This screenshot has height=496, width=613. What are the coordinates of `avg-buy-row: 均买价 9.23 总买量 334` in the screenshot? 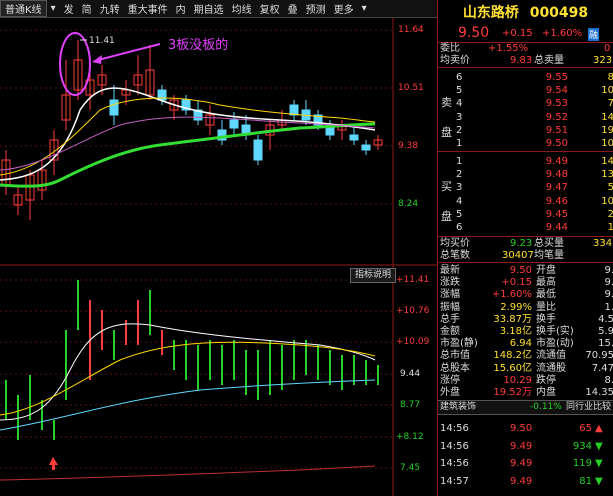 It's located at (525, 244).